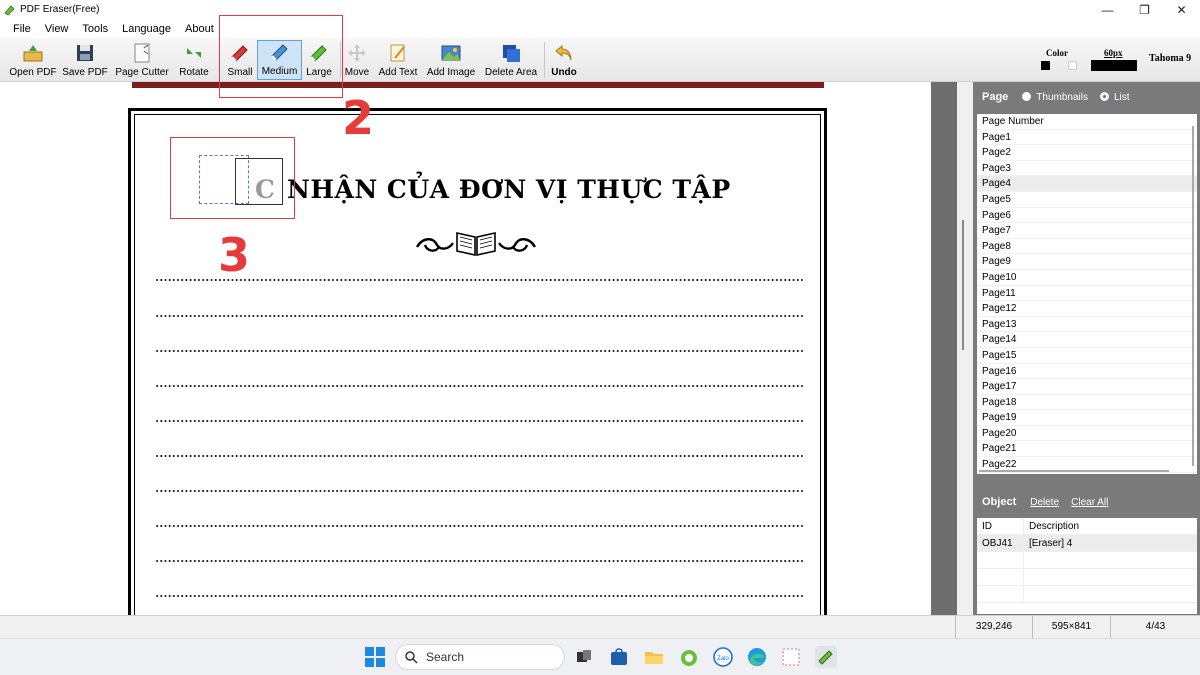  What do you see at coordinates (1087, 122) in the screenshot?
I see `page-list-header: Page Number` at bounding box center [1087, 122].